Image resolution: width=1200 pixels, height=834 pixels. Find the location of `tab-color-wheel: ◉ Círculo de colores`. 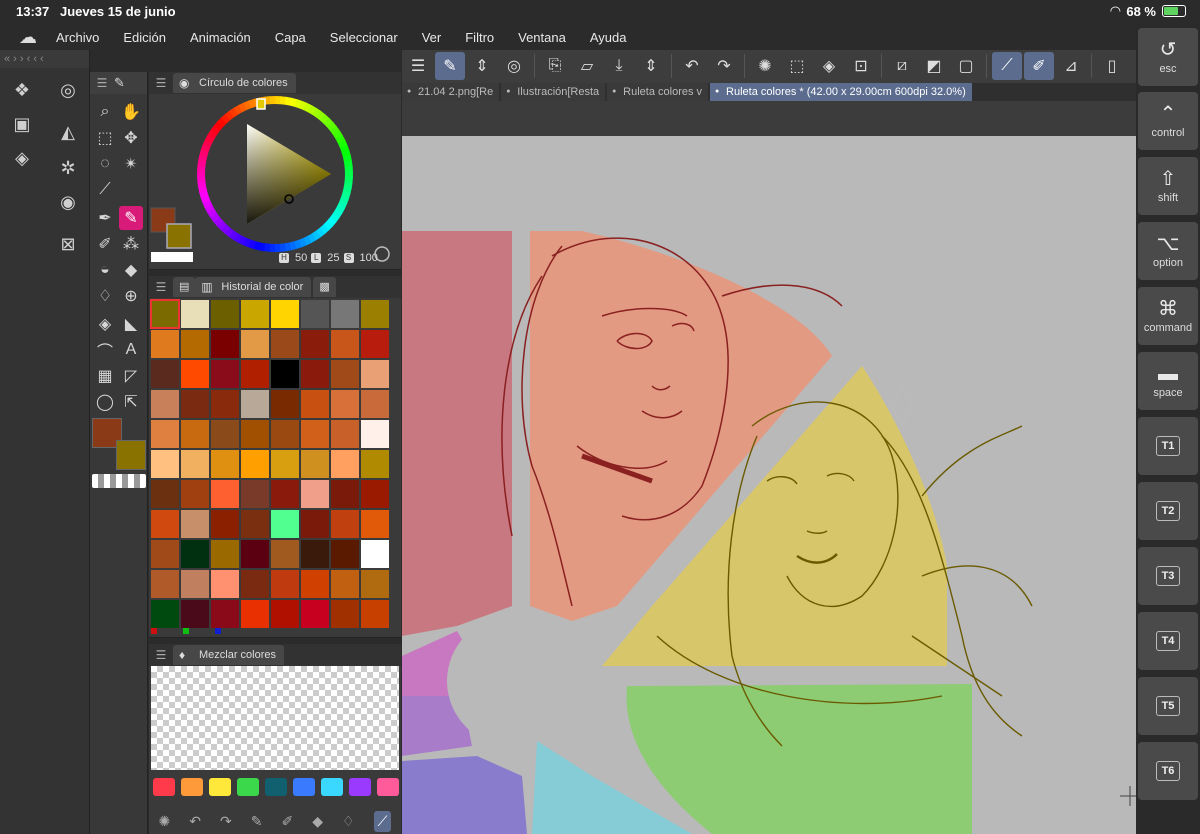

tab-color-wheel: ◉ Círculo de colores is located at coordinates (234, 83).